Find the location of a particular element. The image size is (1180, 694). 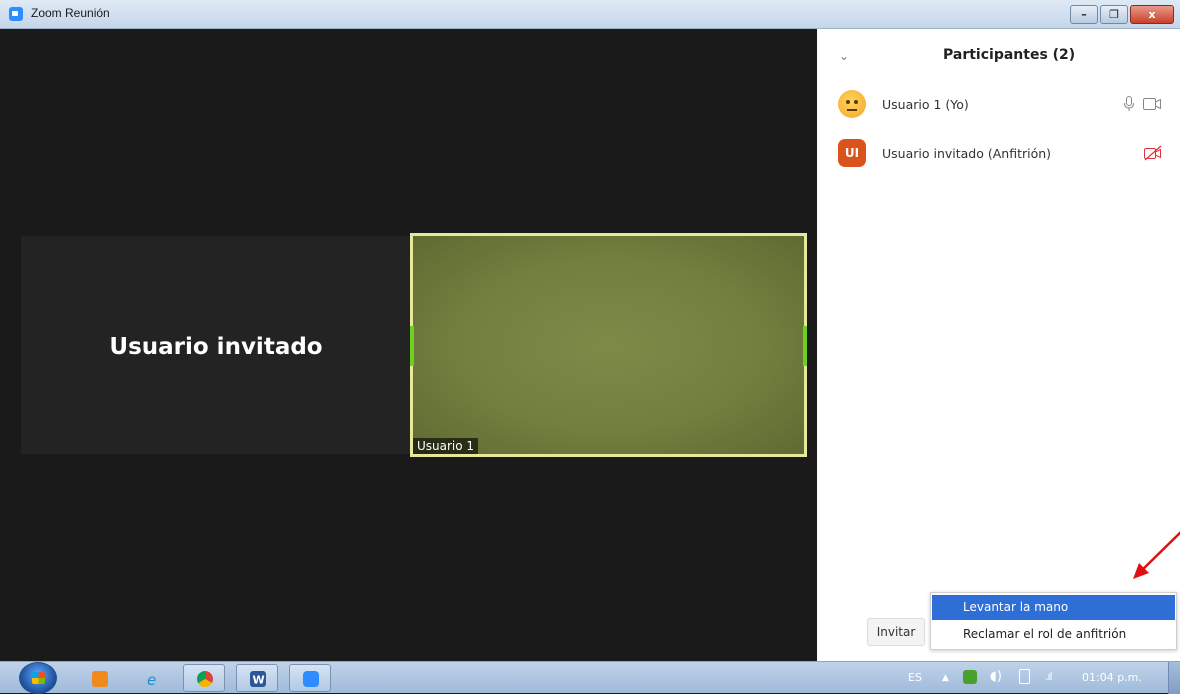

participants-title: Participantes (2) is located at coordinates (1009, 55).